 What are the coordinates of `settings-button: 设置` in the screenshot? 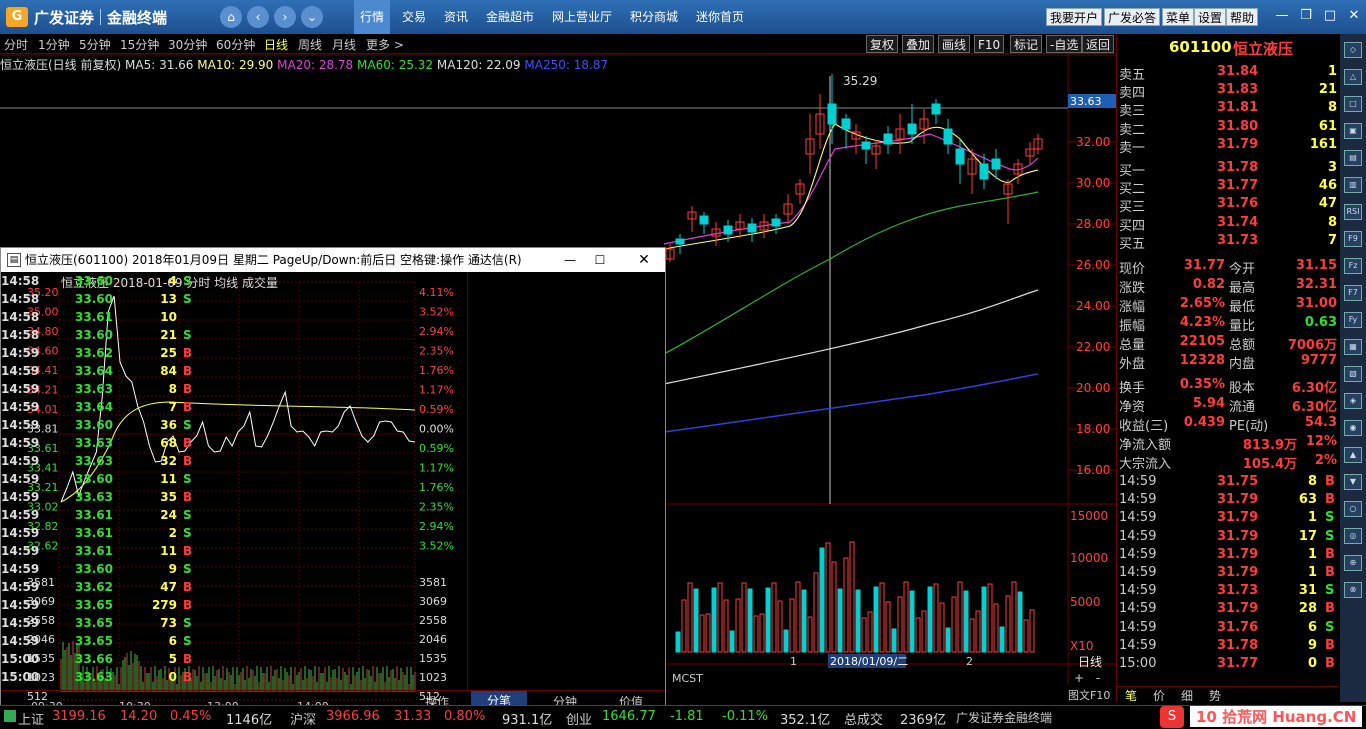 It's located at (1210, 17).